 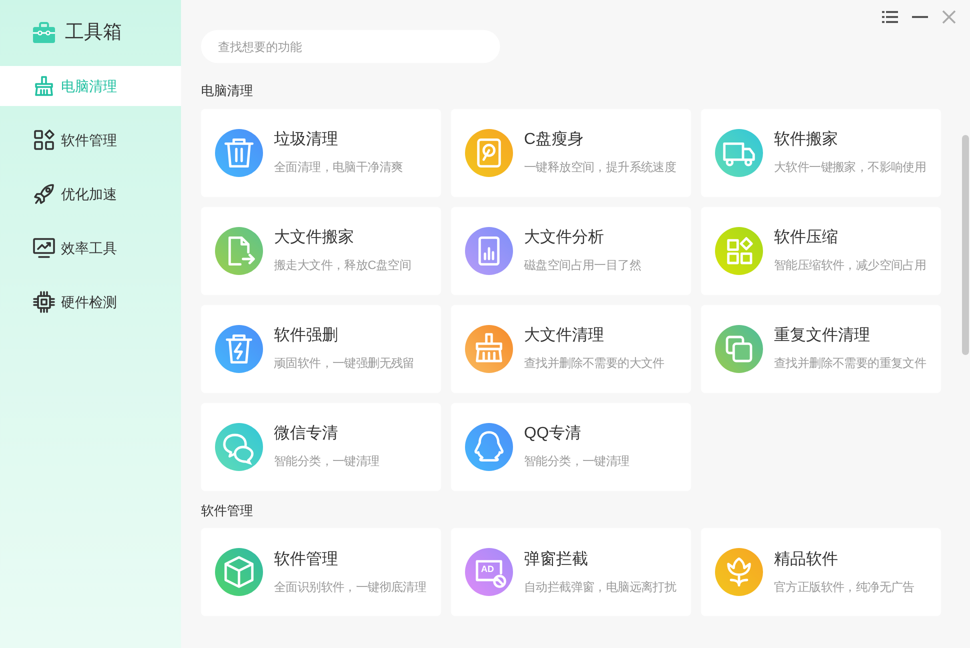 I want to click on card-subtitle: 全面清理，电脑干净清爽, so click(x=338, y=167).